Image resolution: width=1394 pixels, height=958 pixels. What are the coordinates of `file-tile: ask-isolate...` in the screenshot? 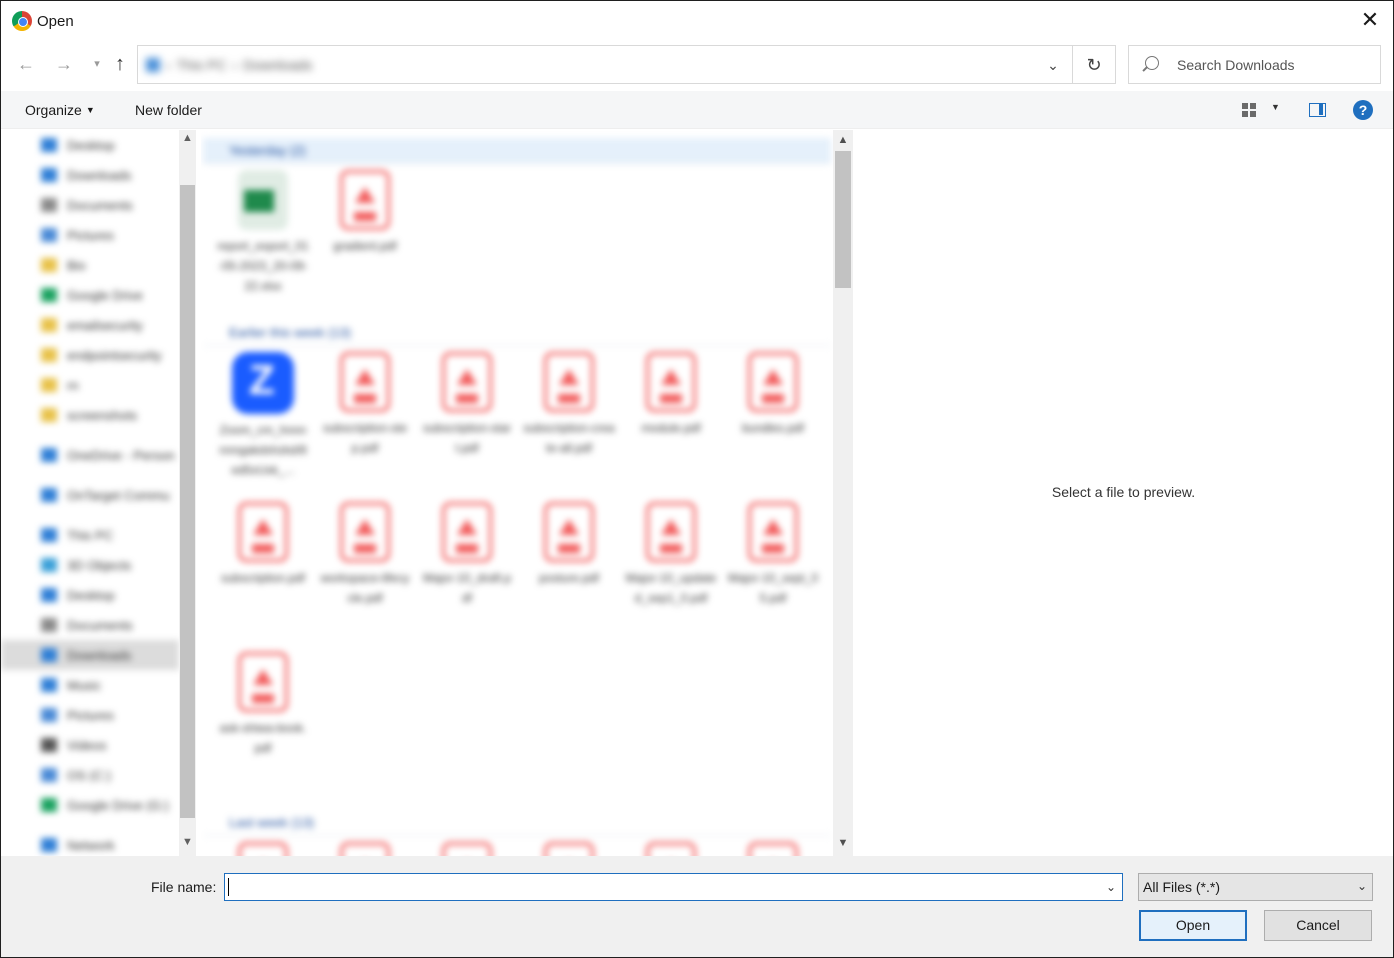 It's located at (773, 849).